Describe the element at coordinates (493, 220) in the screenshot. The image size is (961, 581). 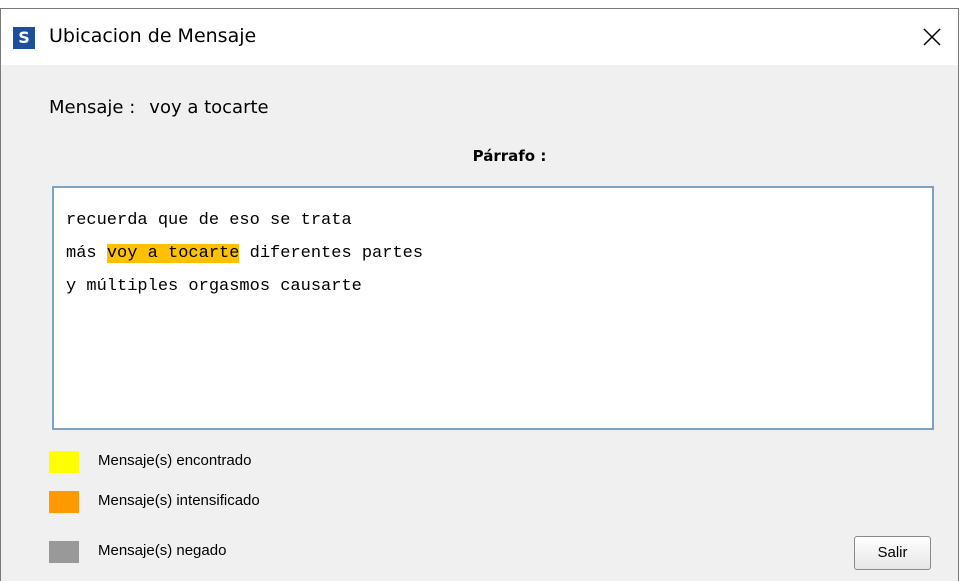
I see `paragraph-line: recuerda que de eso se trata` at that location.